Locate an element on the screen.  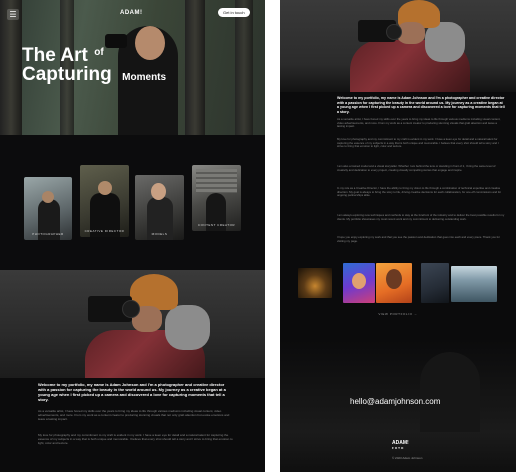
hero-title: The Art of Capturing Moments is located at coordinates (94, 65).